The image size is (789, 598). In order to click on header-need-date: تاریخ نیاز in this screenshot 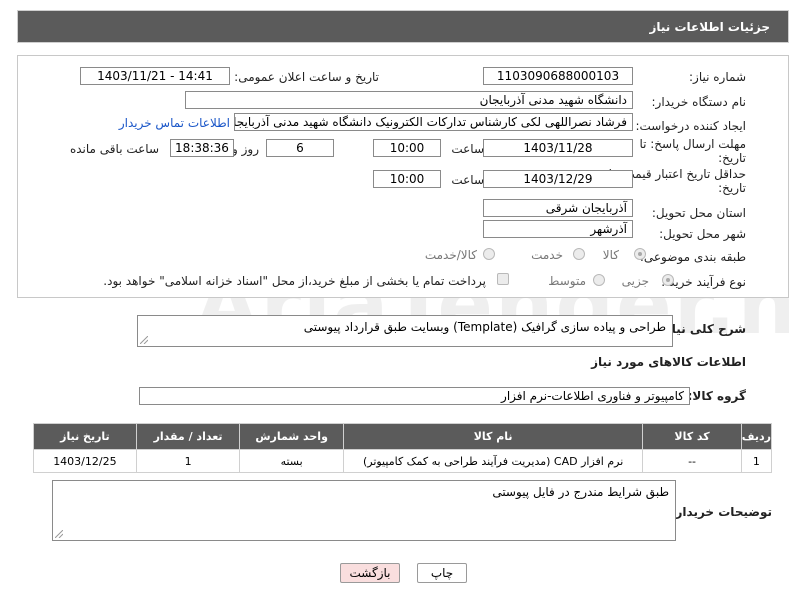, I will do `click(85, 436)`.